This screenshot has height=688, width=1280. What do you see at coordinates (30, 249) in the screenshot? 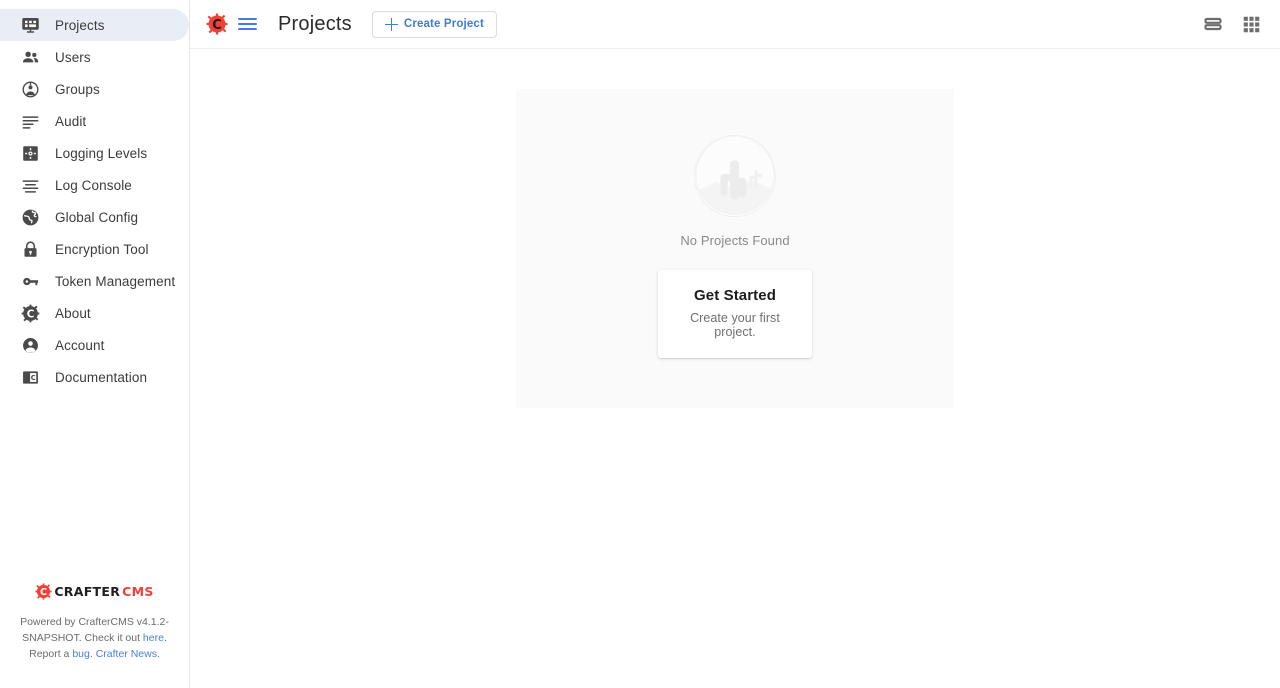
I see `lock-icon` at bounding box center [30, 249].